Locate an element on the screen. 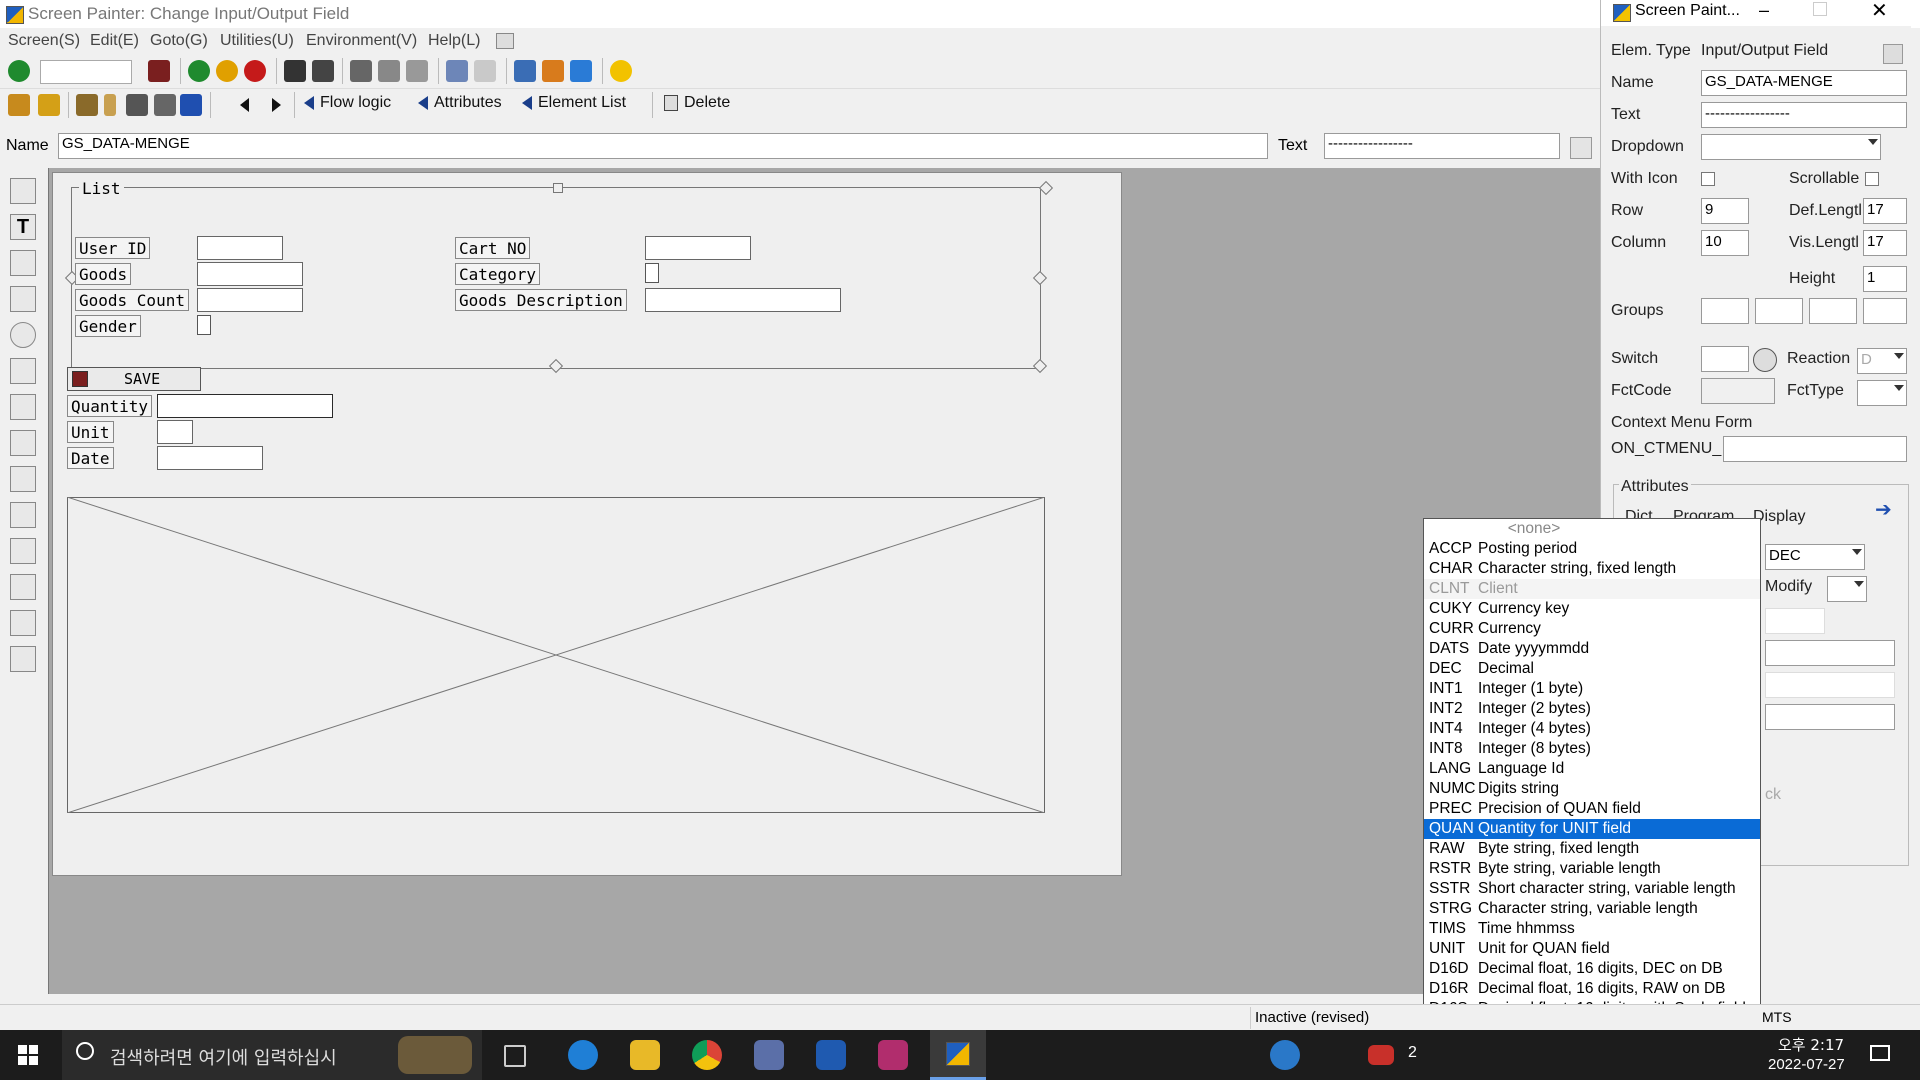 This screenshot has width=1920, height=1080. cancel-icon is located at coordinates (255, 71).